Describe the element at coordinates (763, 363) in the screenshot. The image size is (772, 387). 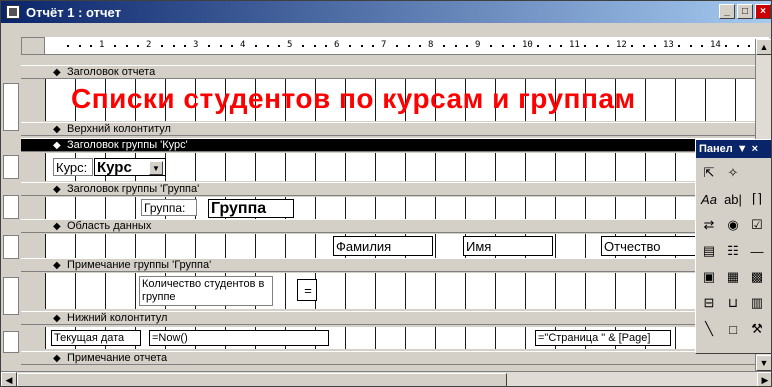
I see `scroll-down-icon: ▼` at that location.